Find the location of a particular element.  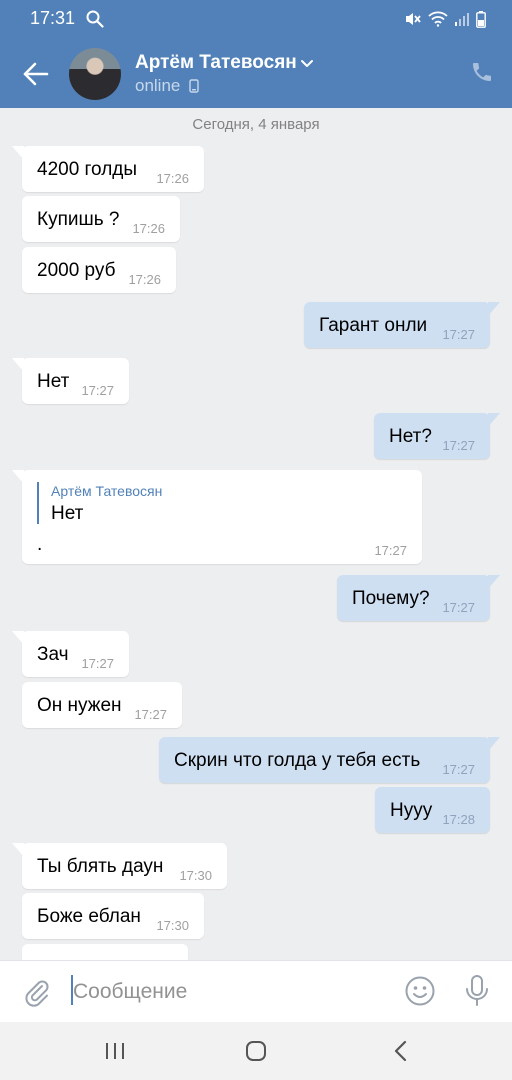

message-text: Ты блять даун is located at coordinates (100, 866).